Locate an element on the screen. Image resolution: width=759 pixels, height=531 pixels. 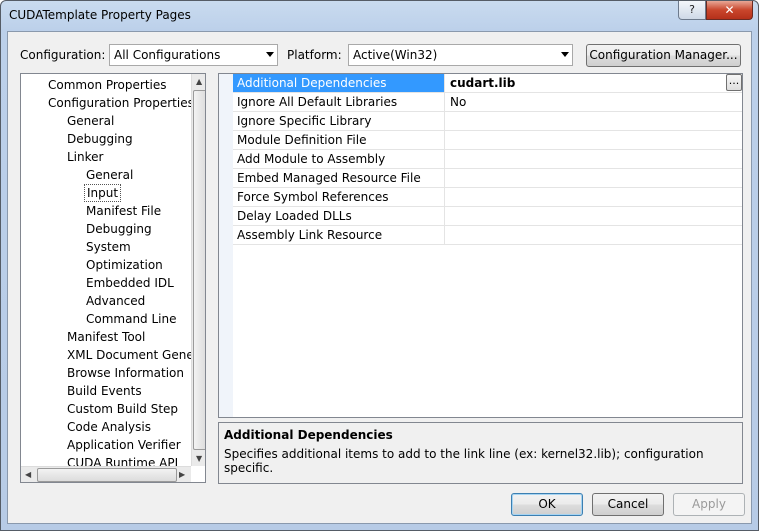
title-bar: CUDATemplate Property Pages ? ✕ is located at coordinates (379, 16).